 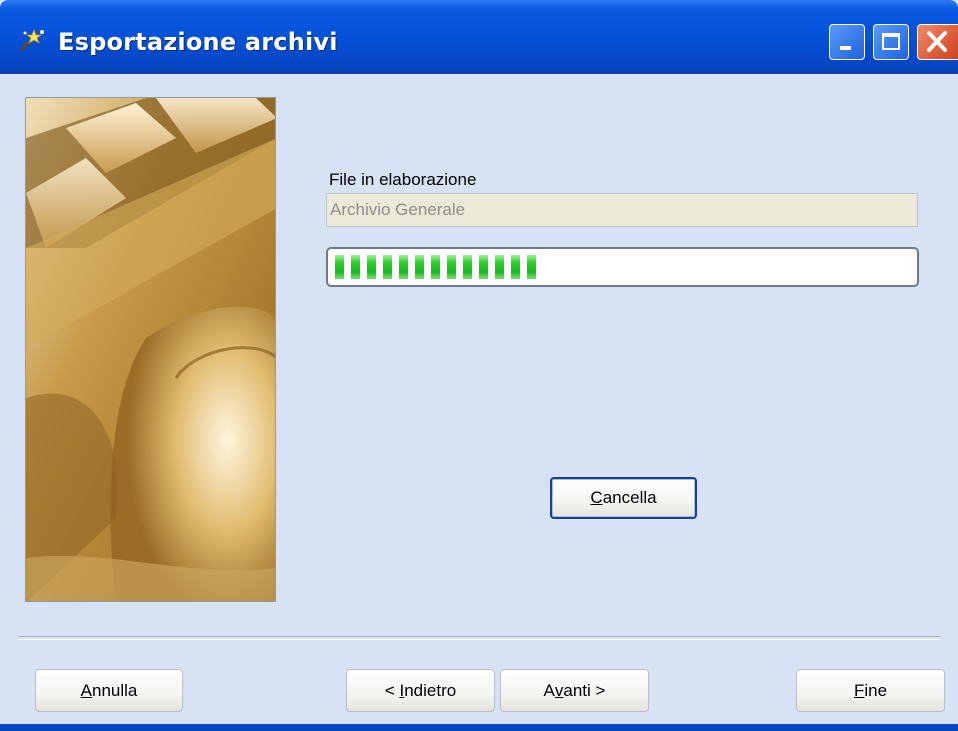 I want to click on window-title: Esportazione archivi, so click(x=198, y=42).